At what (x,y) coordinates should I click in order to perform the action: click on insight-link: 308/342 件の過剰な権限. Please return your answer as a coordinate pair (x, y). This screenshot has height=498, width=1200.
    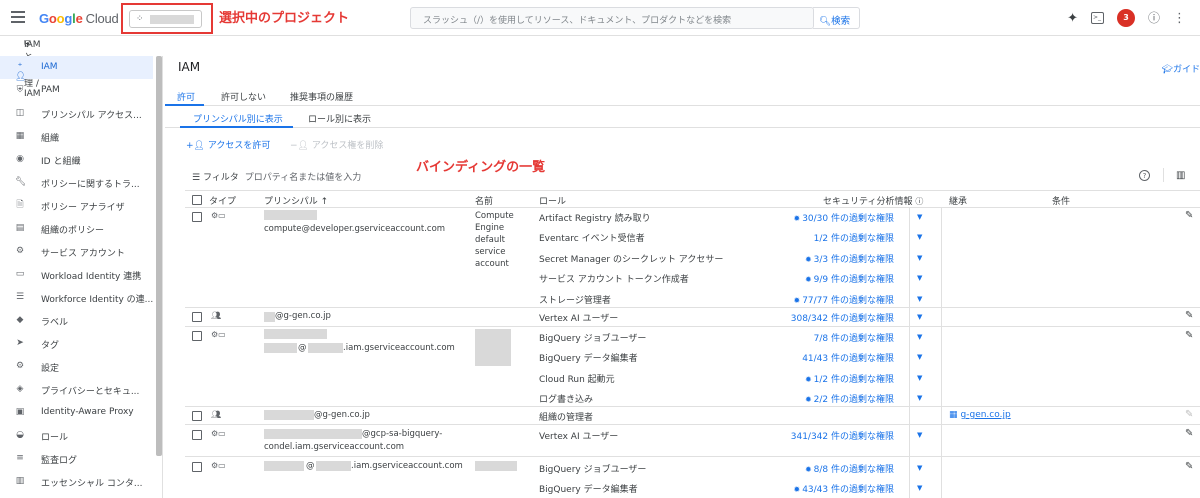
    Looking at the image, I should click on (842, 317).